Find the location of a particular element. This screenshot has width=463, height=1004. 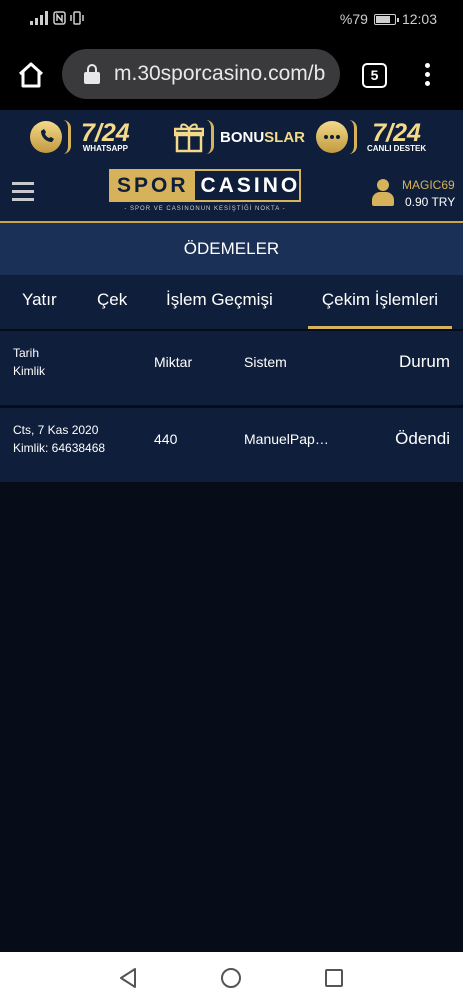

user-avatar-icon is located at coordinates (383, 193).